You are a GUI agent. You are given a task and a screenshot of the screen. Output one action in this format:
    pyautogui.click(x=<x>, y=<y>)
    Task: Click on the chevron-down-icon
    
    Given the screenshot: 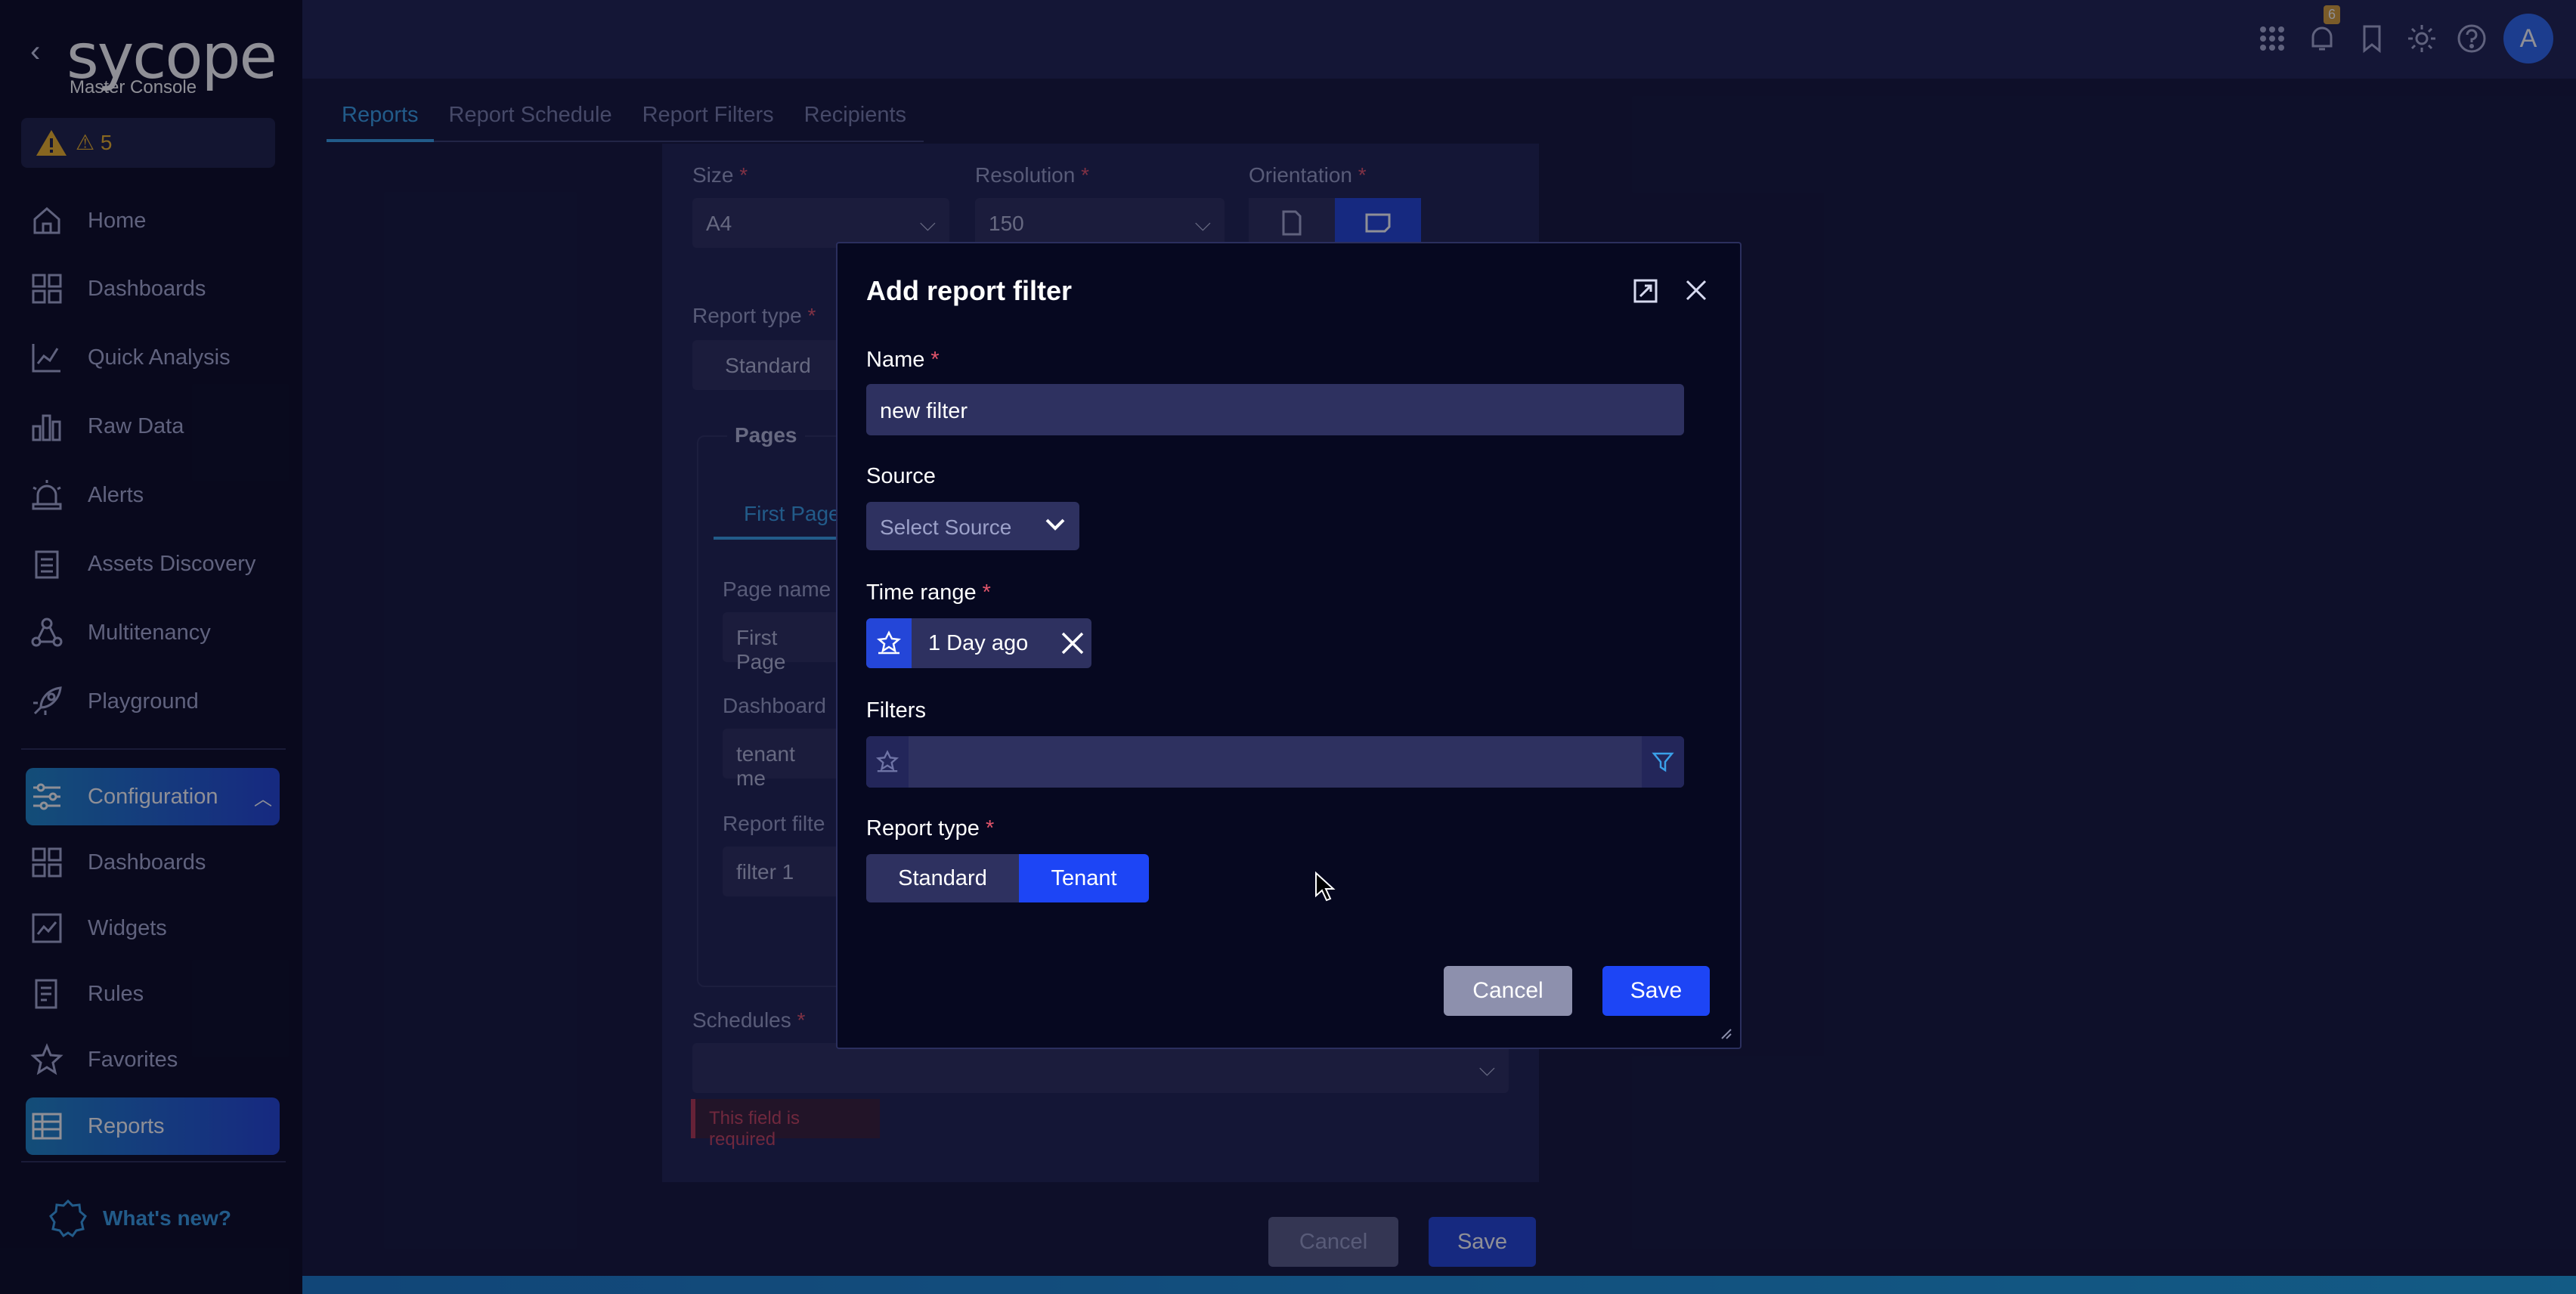 What is the action you would take?
    pyautogui.click(x=1055, y=525)
    